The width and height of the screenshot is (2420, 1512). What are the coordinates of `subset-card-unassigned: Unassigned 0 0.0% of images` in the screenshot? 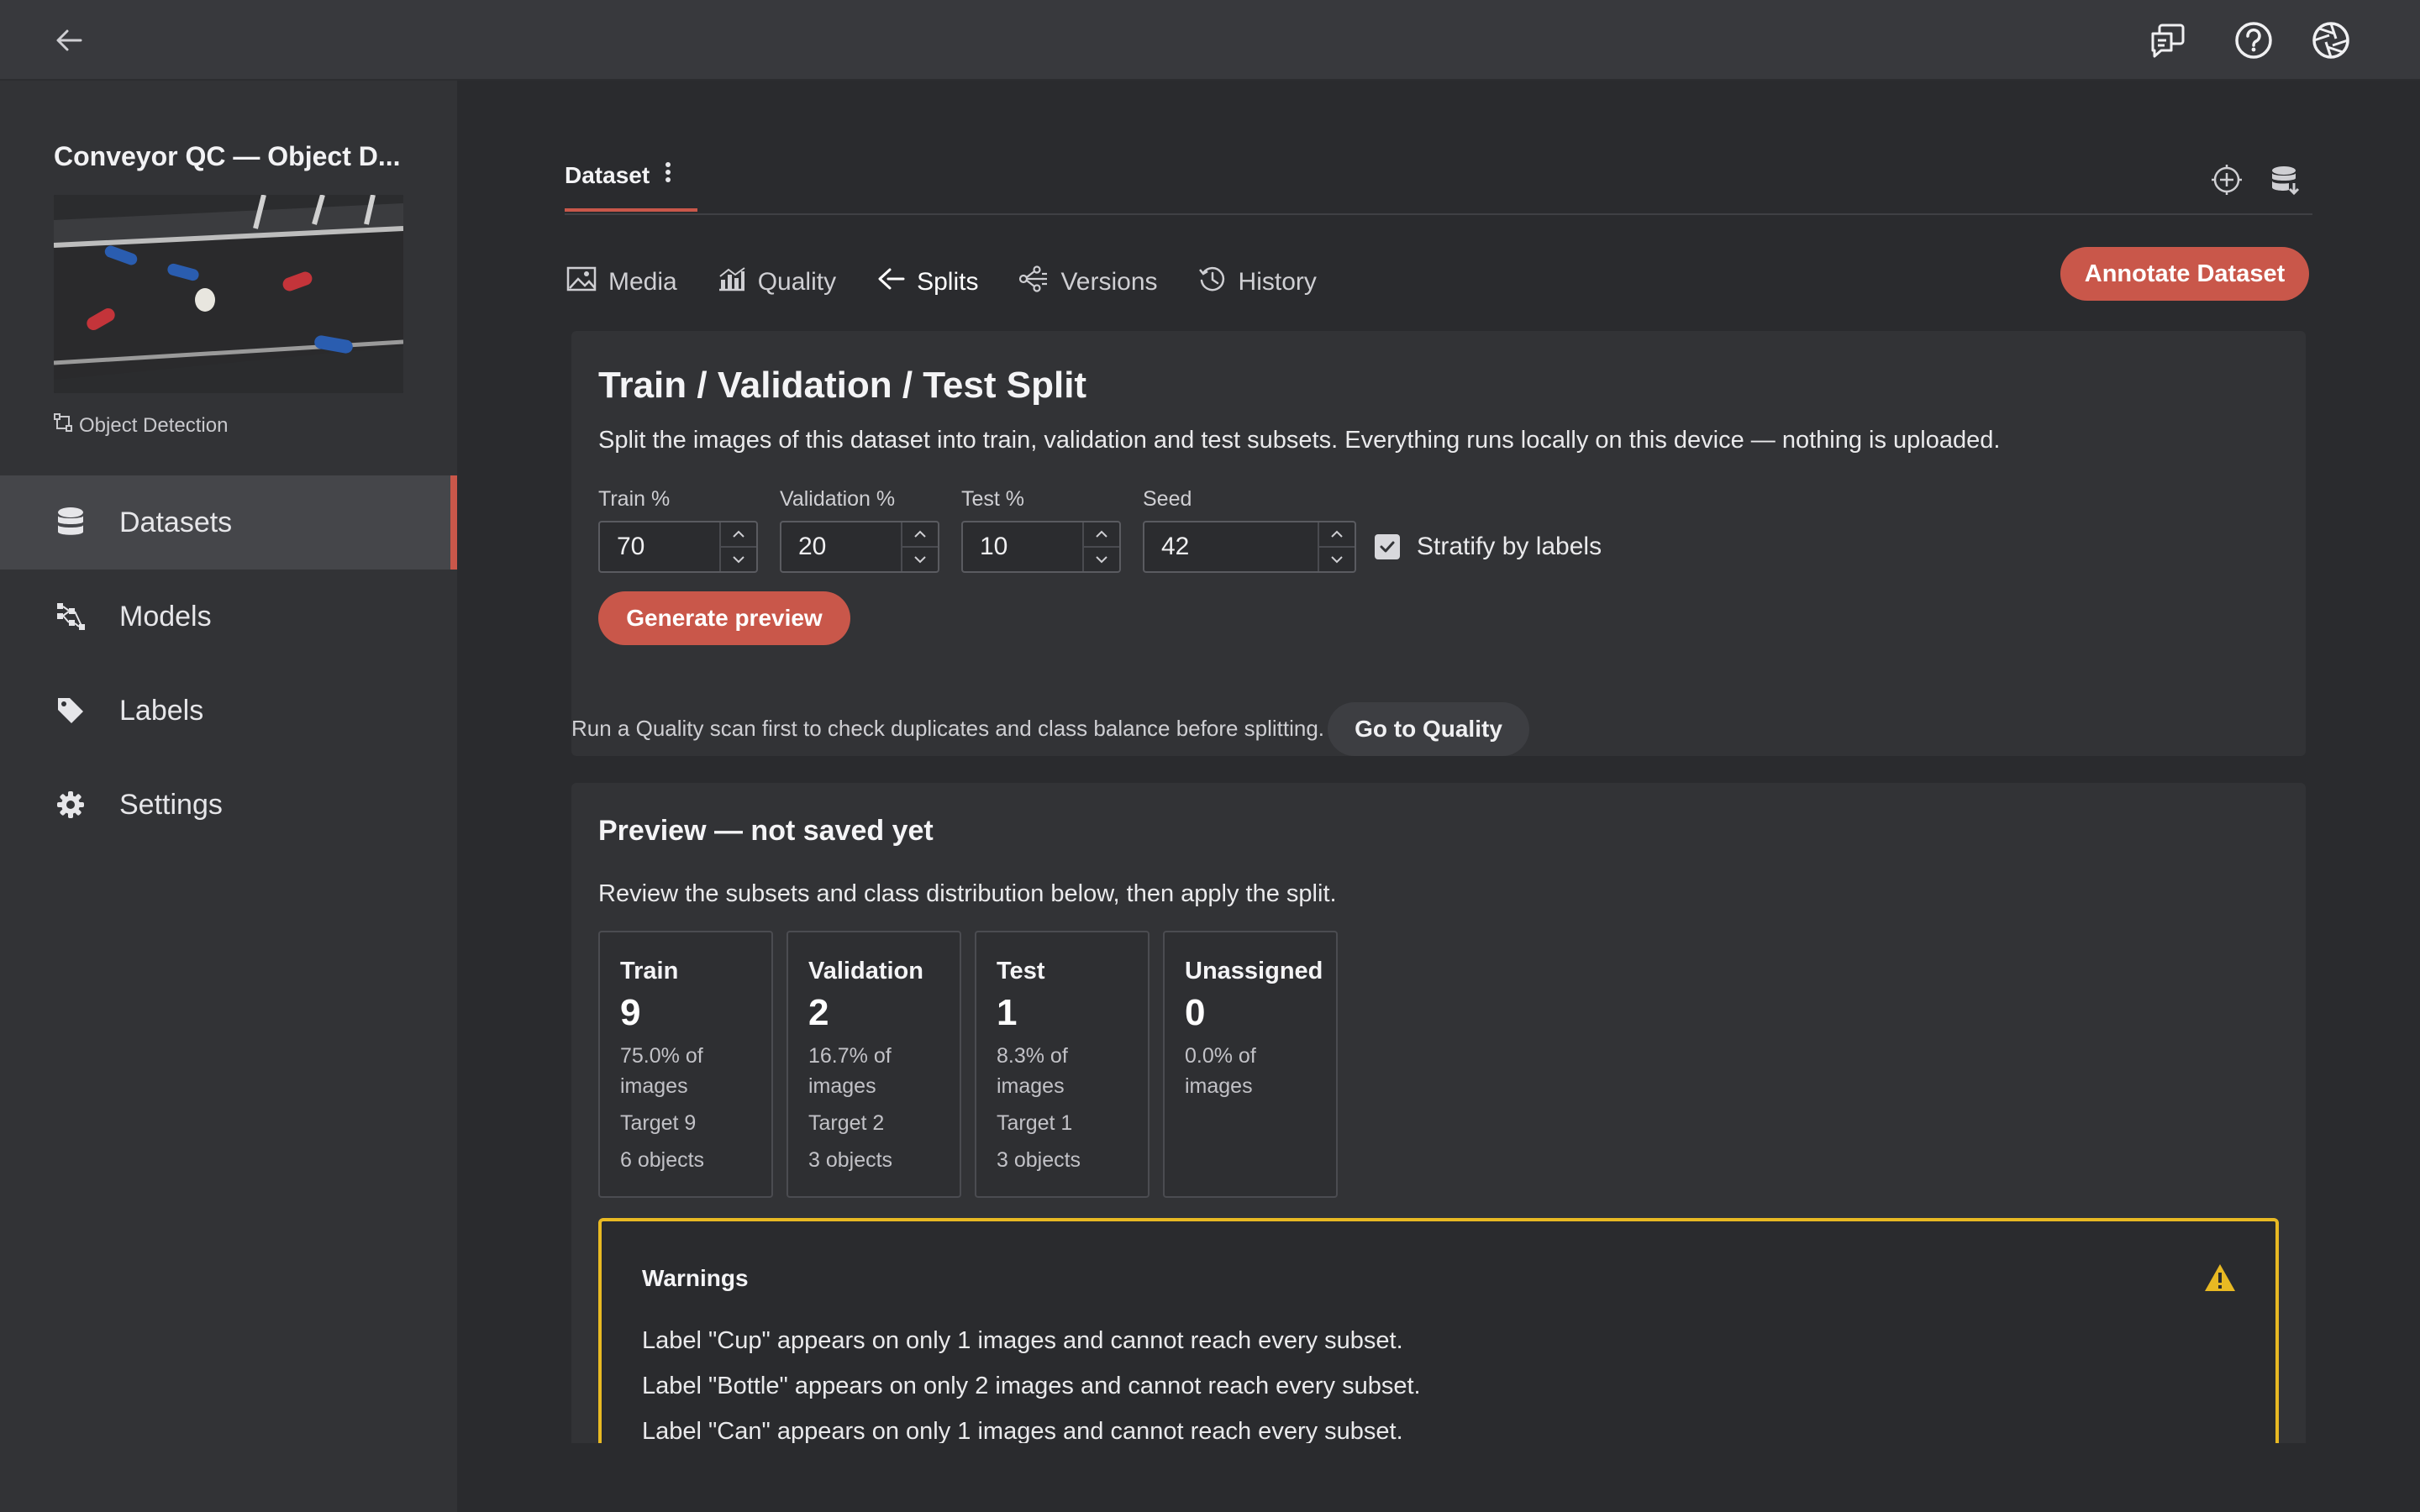 It's located at (1251, 1064).